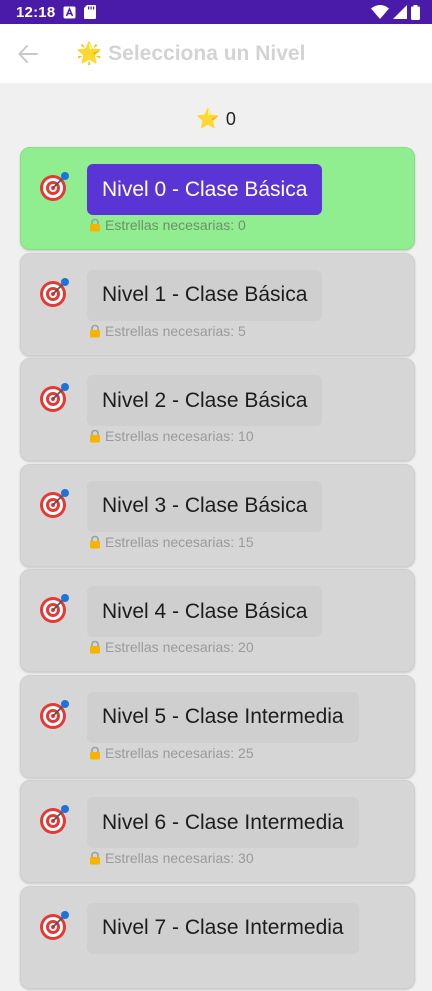 The width and height of the screenshot is (432, 991). Describe the element at coordinates (179, 647) in the screenshot. I see `requirement-text: Estrellas necesarias: 20` at that location.